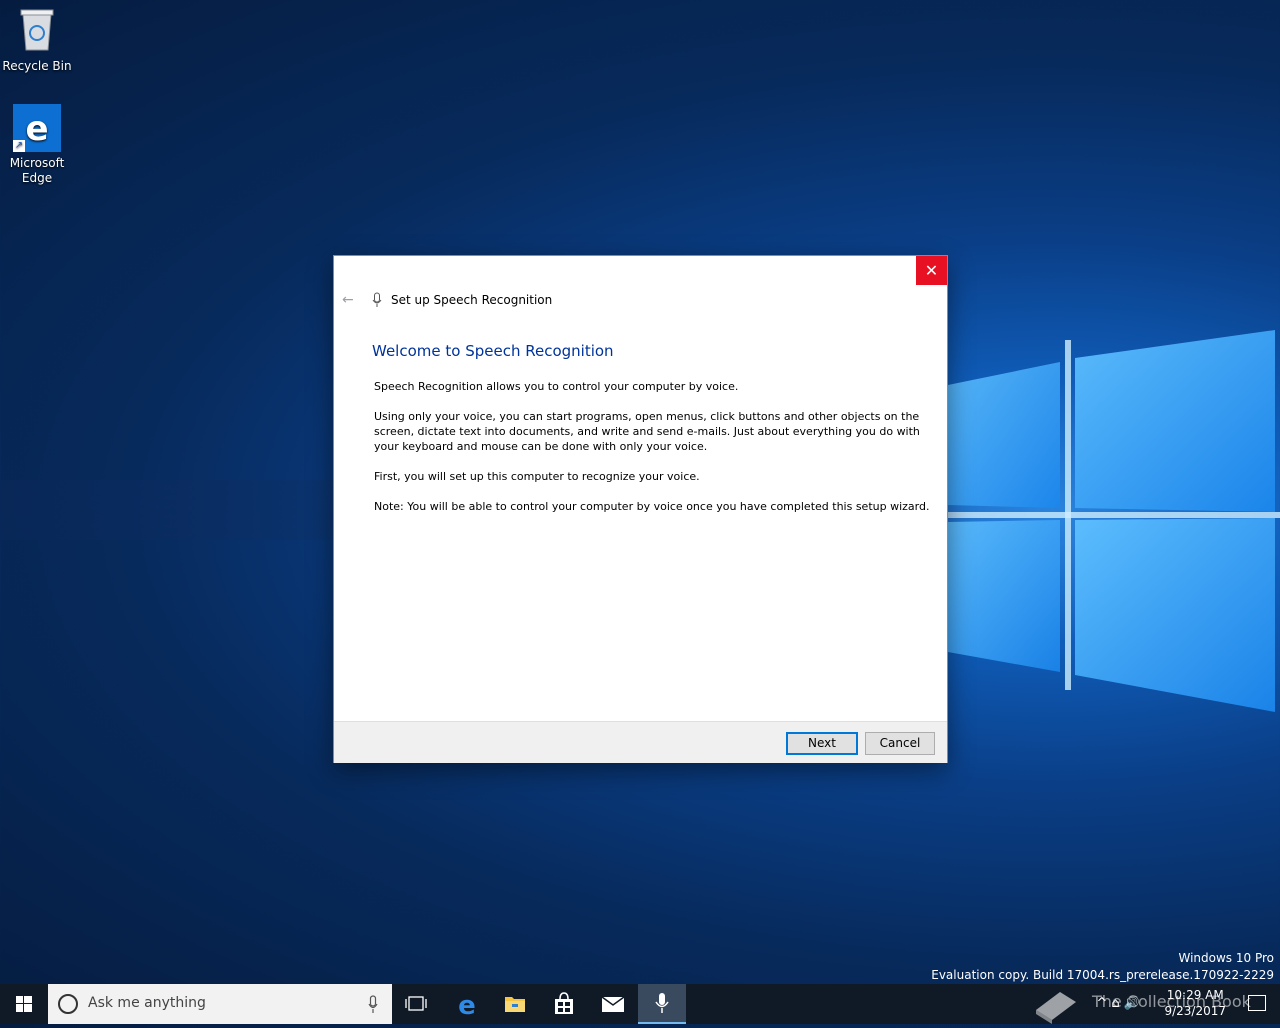  I want to click on taskbar-speech-button, so click(662, 1004).